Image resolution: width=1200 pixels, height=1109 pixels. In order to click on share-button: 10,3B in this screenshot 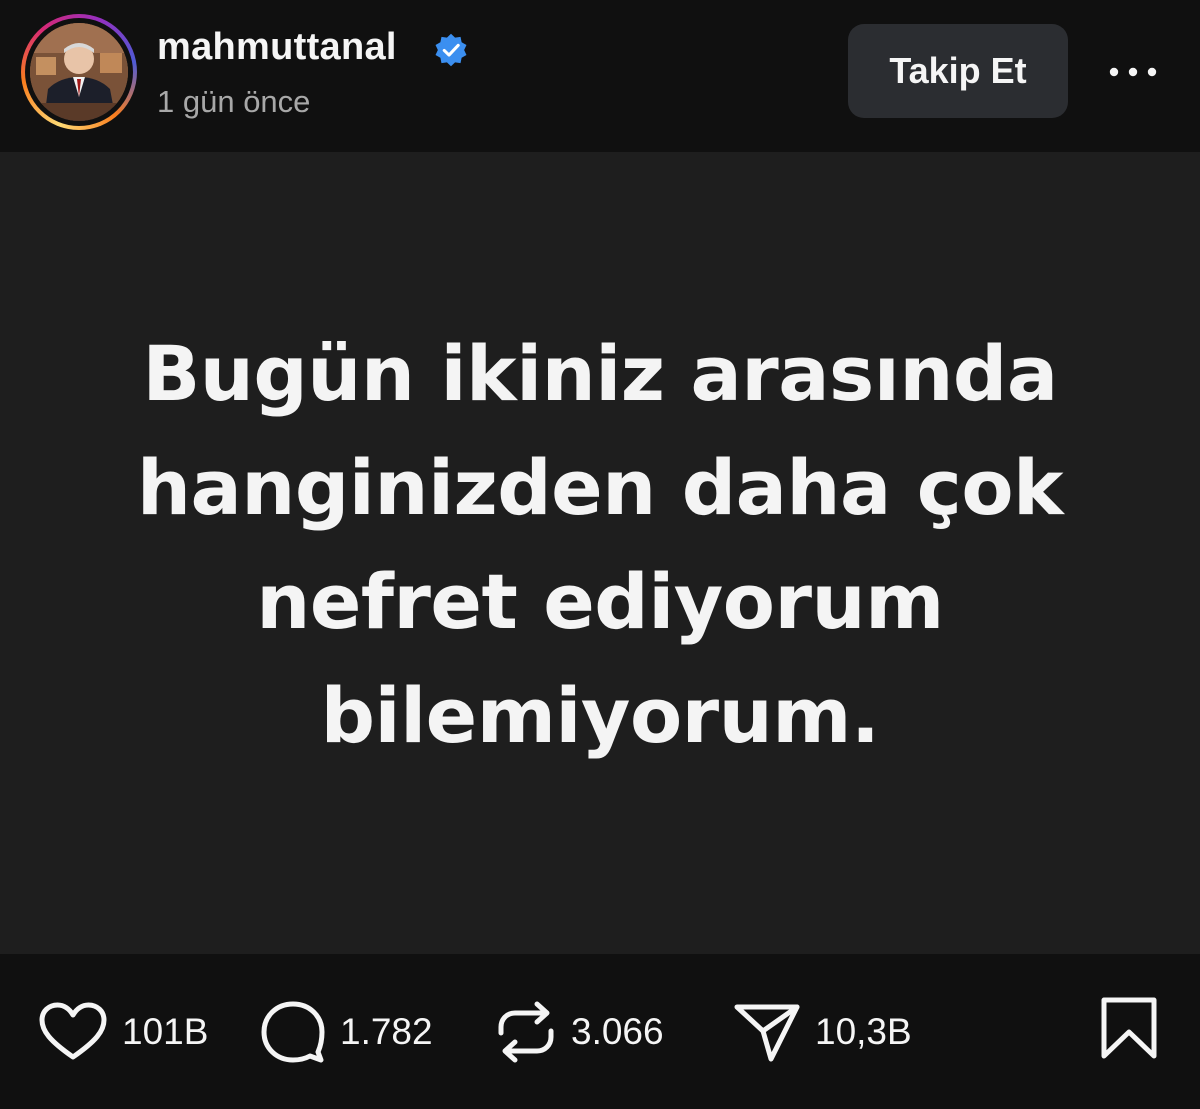, I will do `click(822, 1031)`.